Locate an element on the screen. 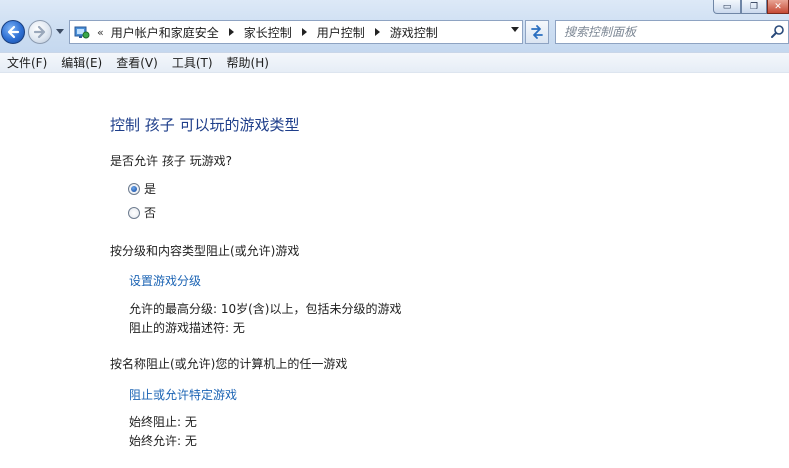  menu-view: 查看(V) is located at coordinates (137, 63).